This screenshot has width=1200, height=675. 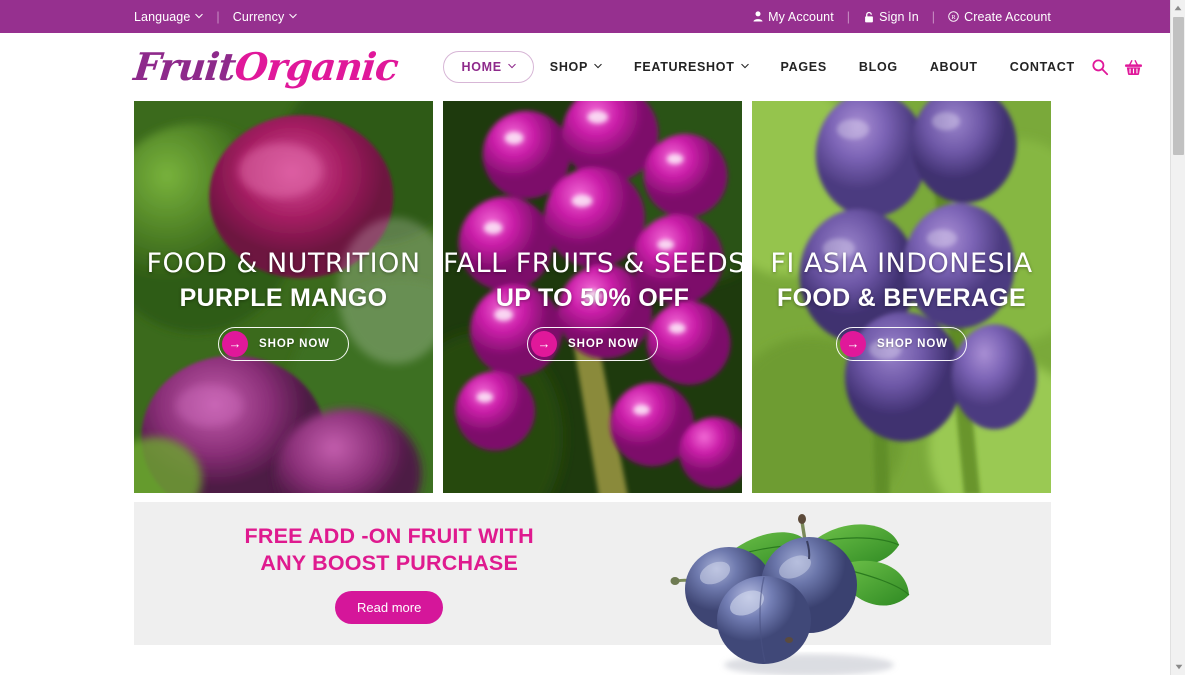 I want to click on logo-part-fruit: Fruit, so click(x=184, y=66).